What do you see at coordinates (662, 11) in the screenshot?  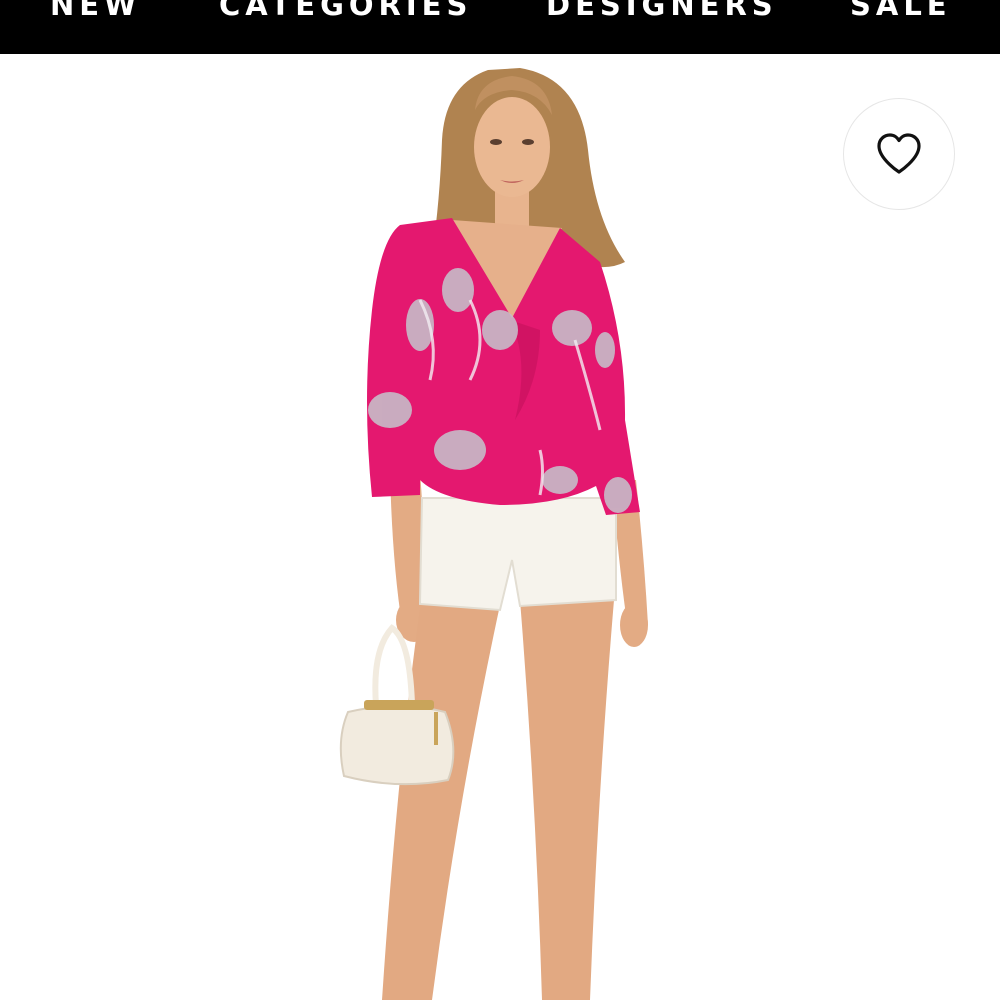 I see `nav-designers: DESIGNERS` at bounding box center [662, 11].